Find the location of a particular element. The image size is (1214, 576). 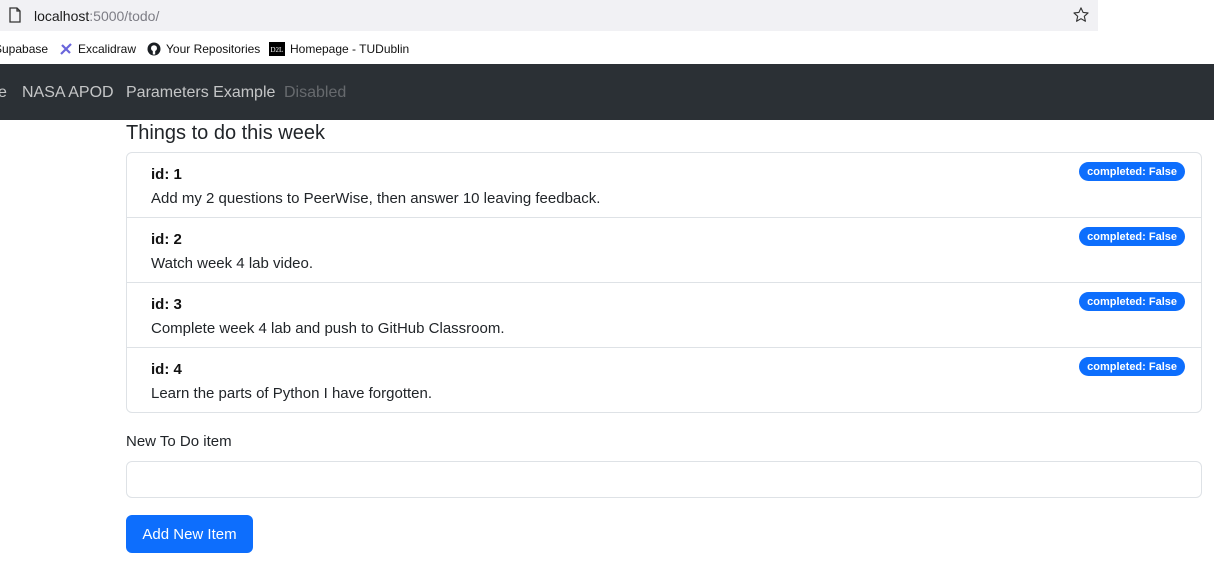

nav-link-parameters-example: Parameters Example is located at coordinates (200, 93).